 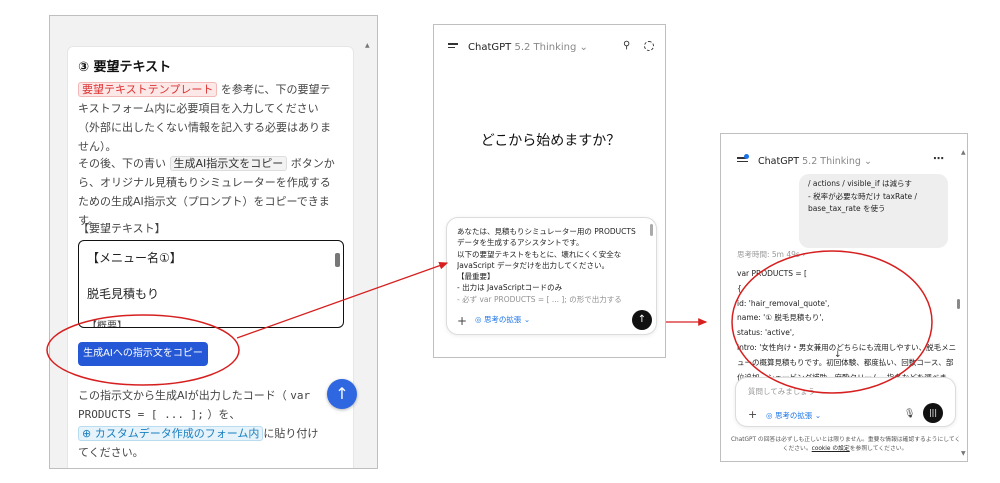 What do you see at coordinates (766, 333) in the screenshot?
I see `code-line: status: 'active',` at bounding box center [766, 333].